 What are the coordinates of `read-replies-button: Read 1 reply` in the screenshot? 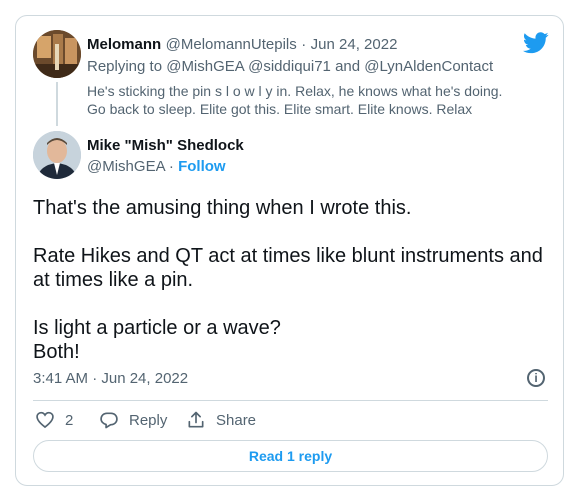 It's located at (290, 456).